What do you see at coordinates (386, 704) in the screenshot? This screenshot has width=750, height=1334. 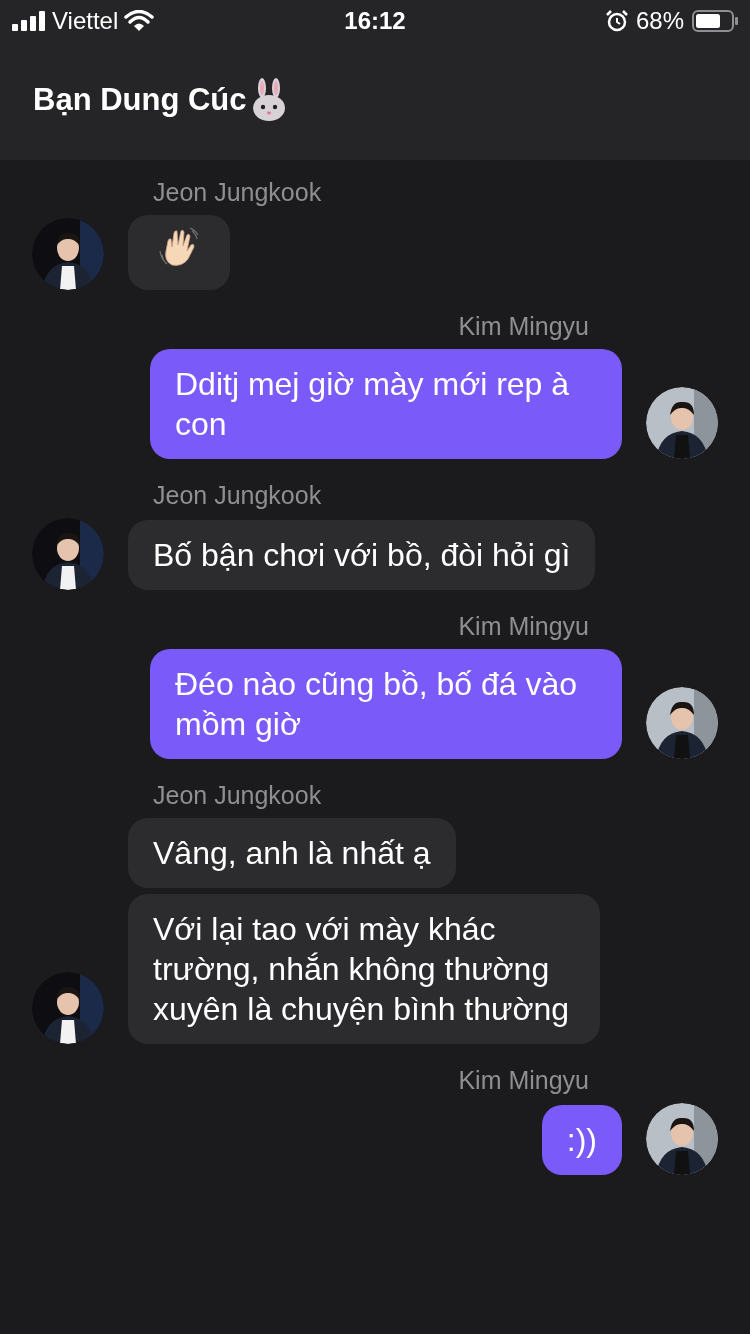 I see `message-bubble: Đéo nào cũng bồ, bố đá vào mồm giờ` at bounding box center [386, 704].